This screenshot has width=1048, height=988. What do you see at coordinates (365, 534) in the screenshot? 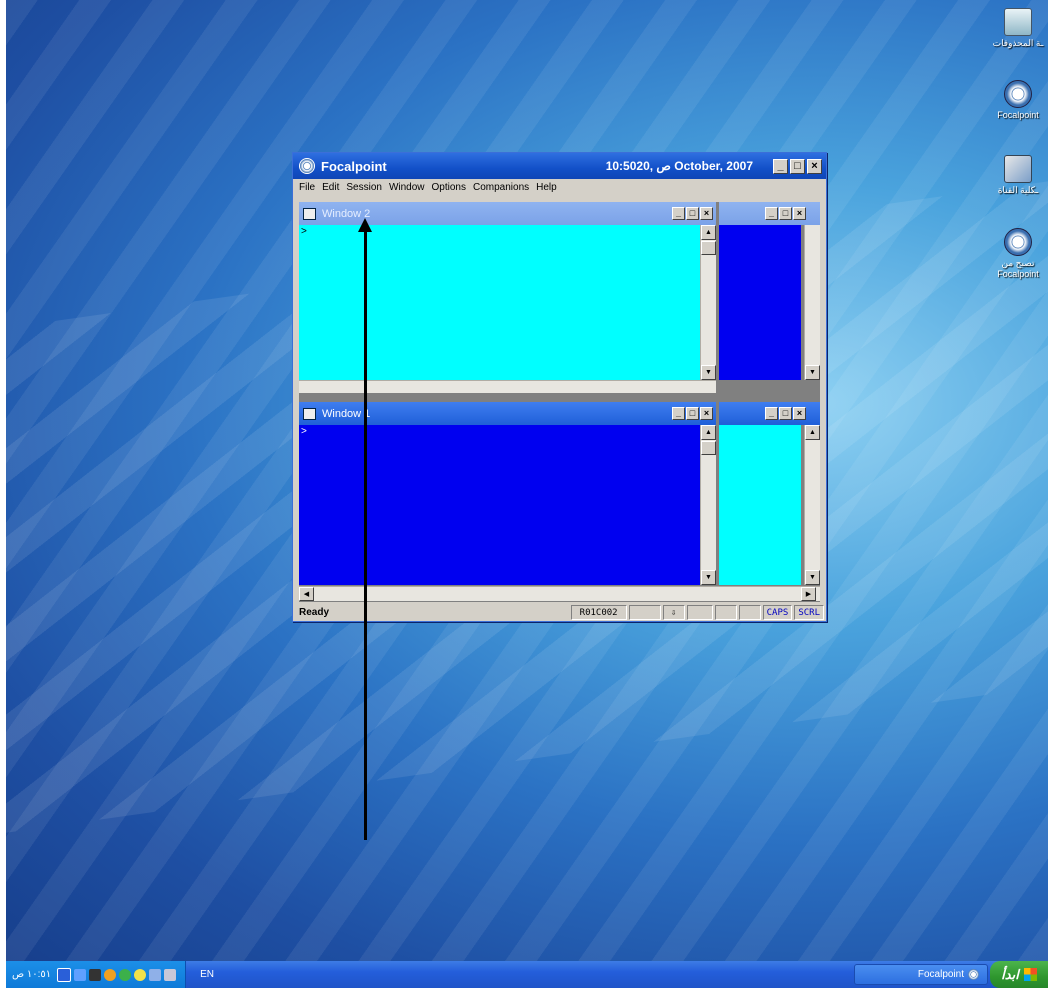
I see `annotation-arrow-line` at bounding box center [365, 534].